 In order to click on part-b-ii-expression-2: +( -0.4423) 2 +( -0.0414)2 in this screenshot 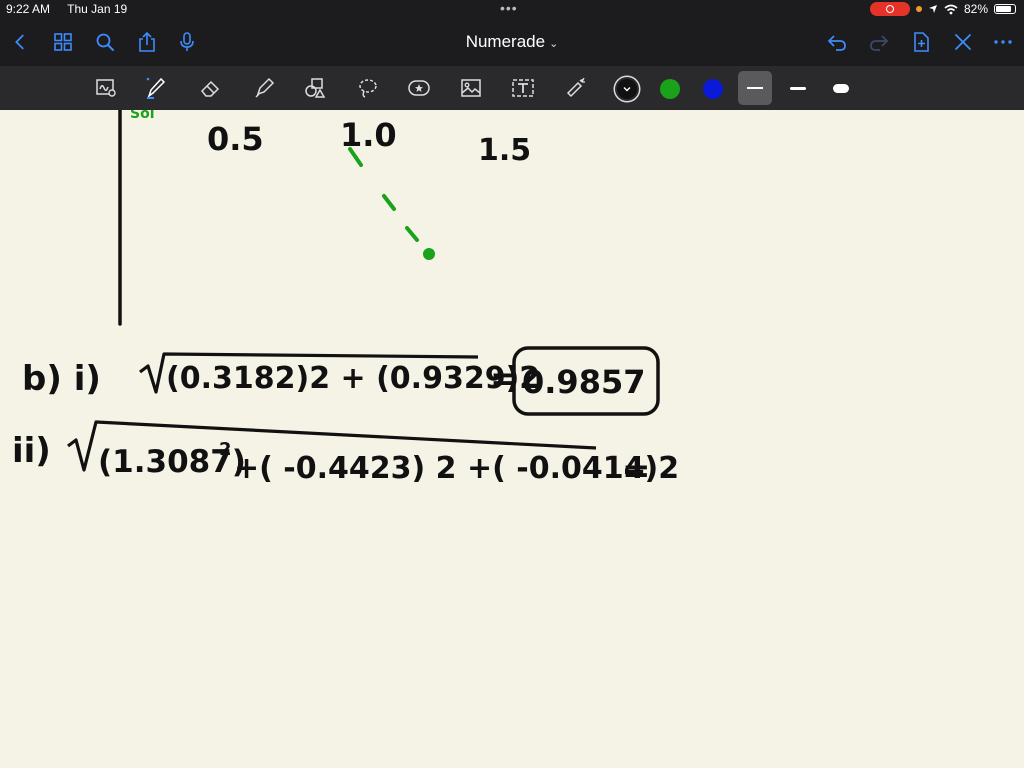, I will do `click(456, 468)`.